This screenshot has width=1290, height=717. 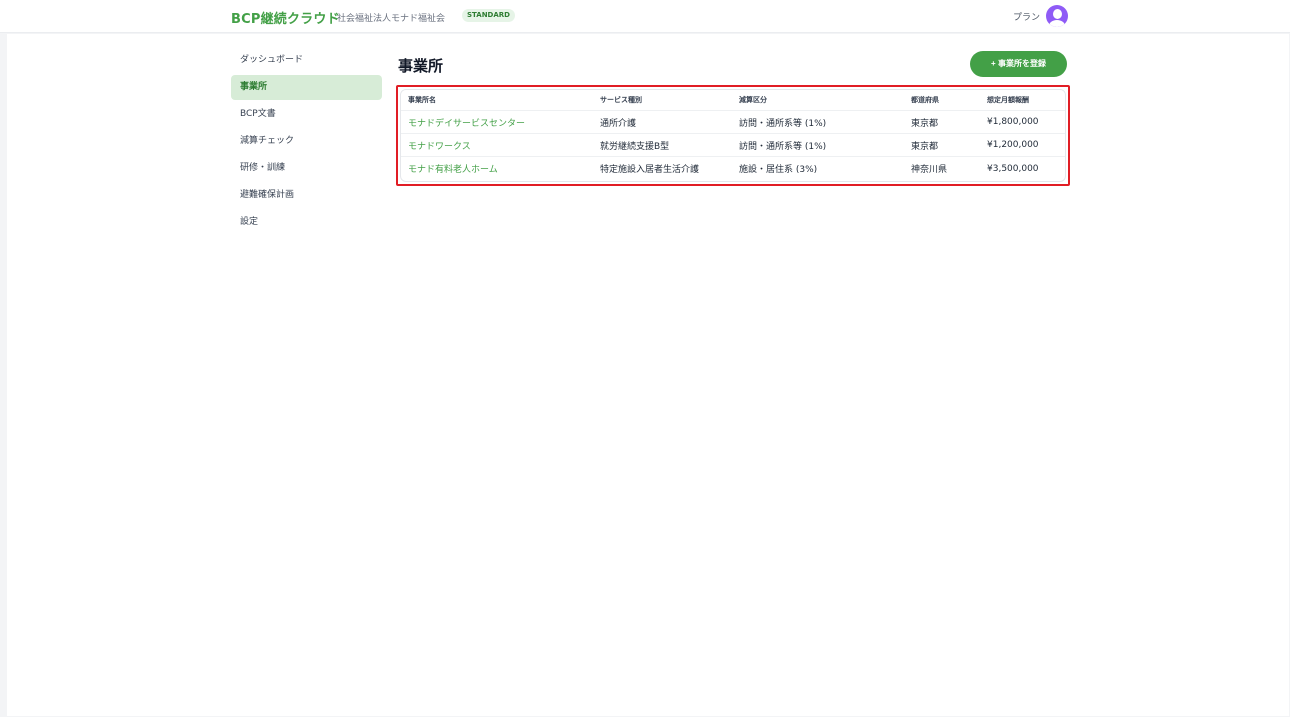 I want to click on top-bar: BCP継続クラウド 社会福祉法人モナド福祉会 STANDARD プラン, so click(x=645, y=16).